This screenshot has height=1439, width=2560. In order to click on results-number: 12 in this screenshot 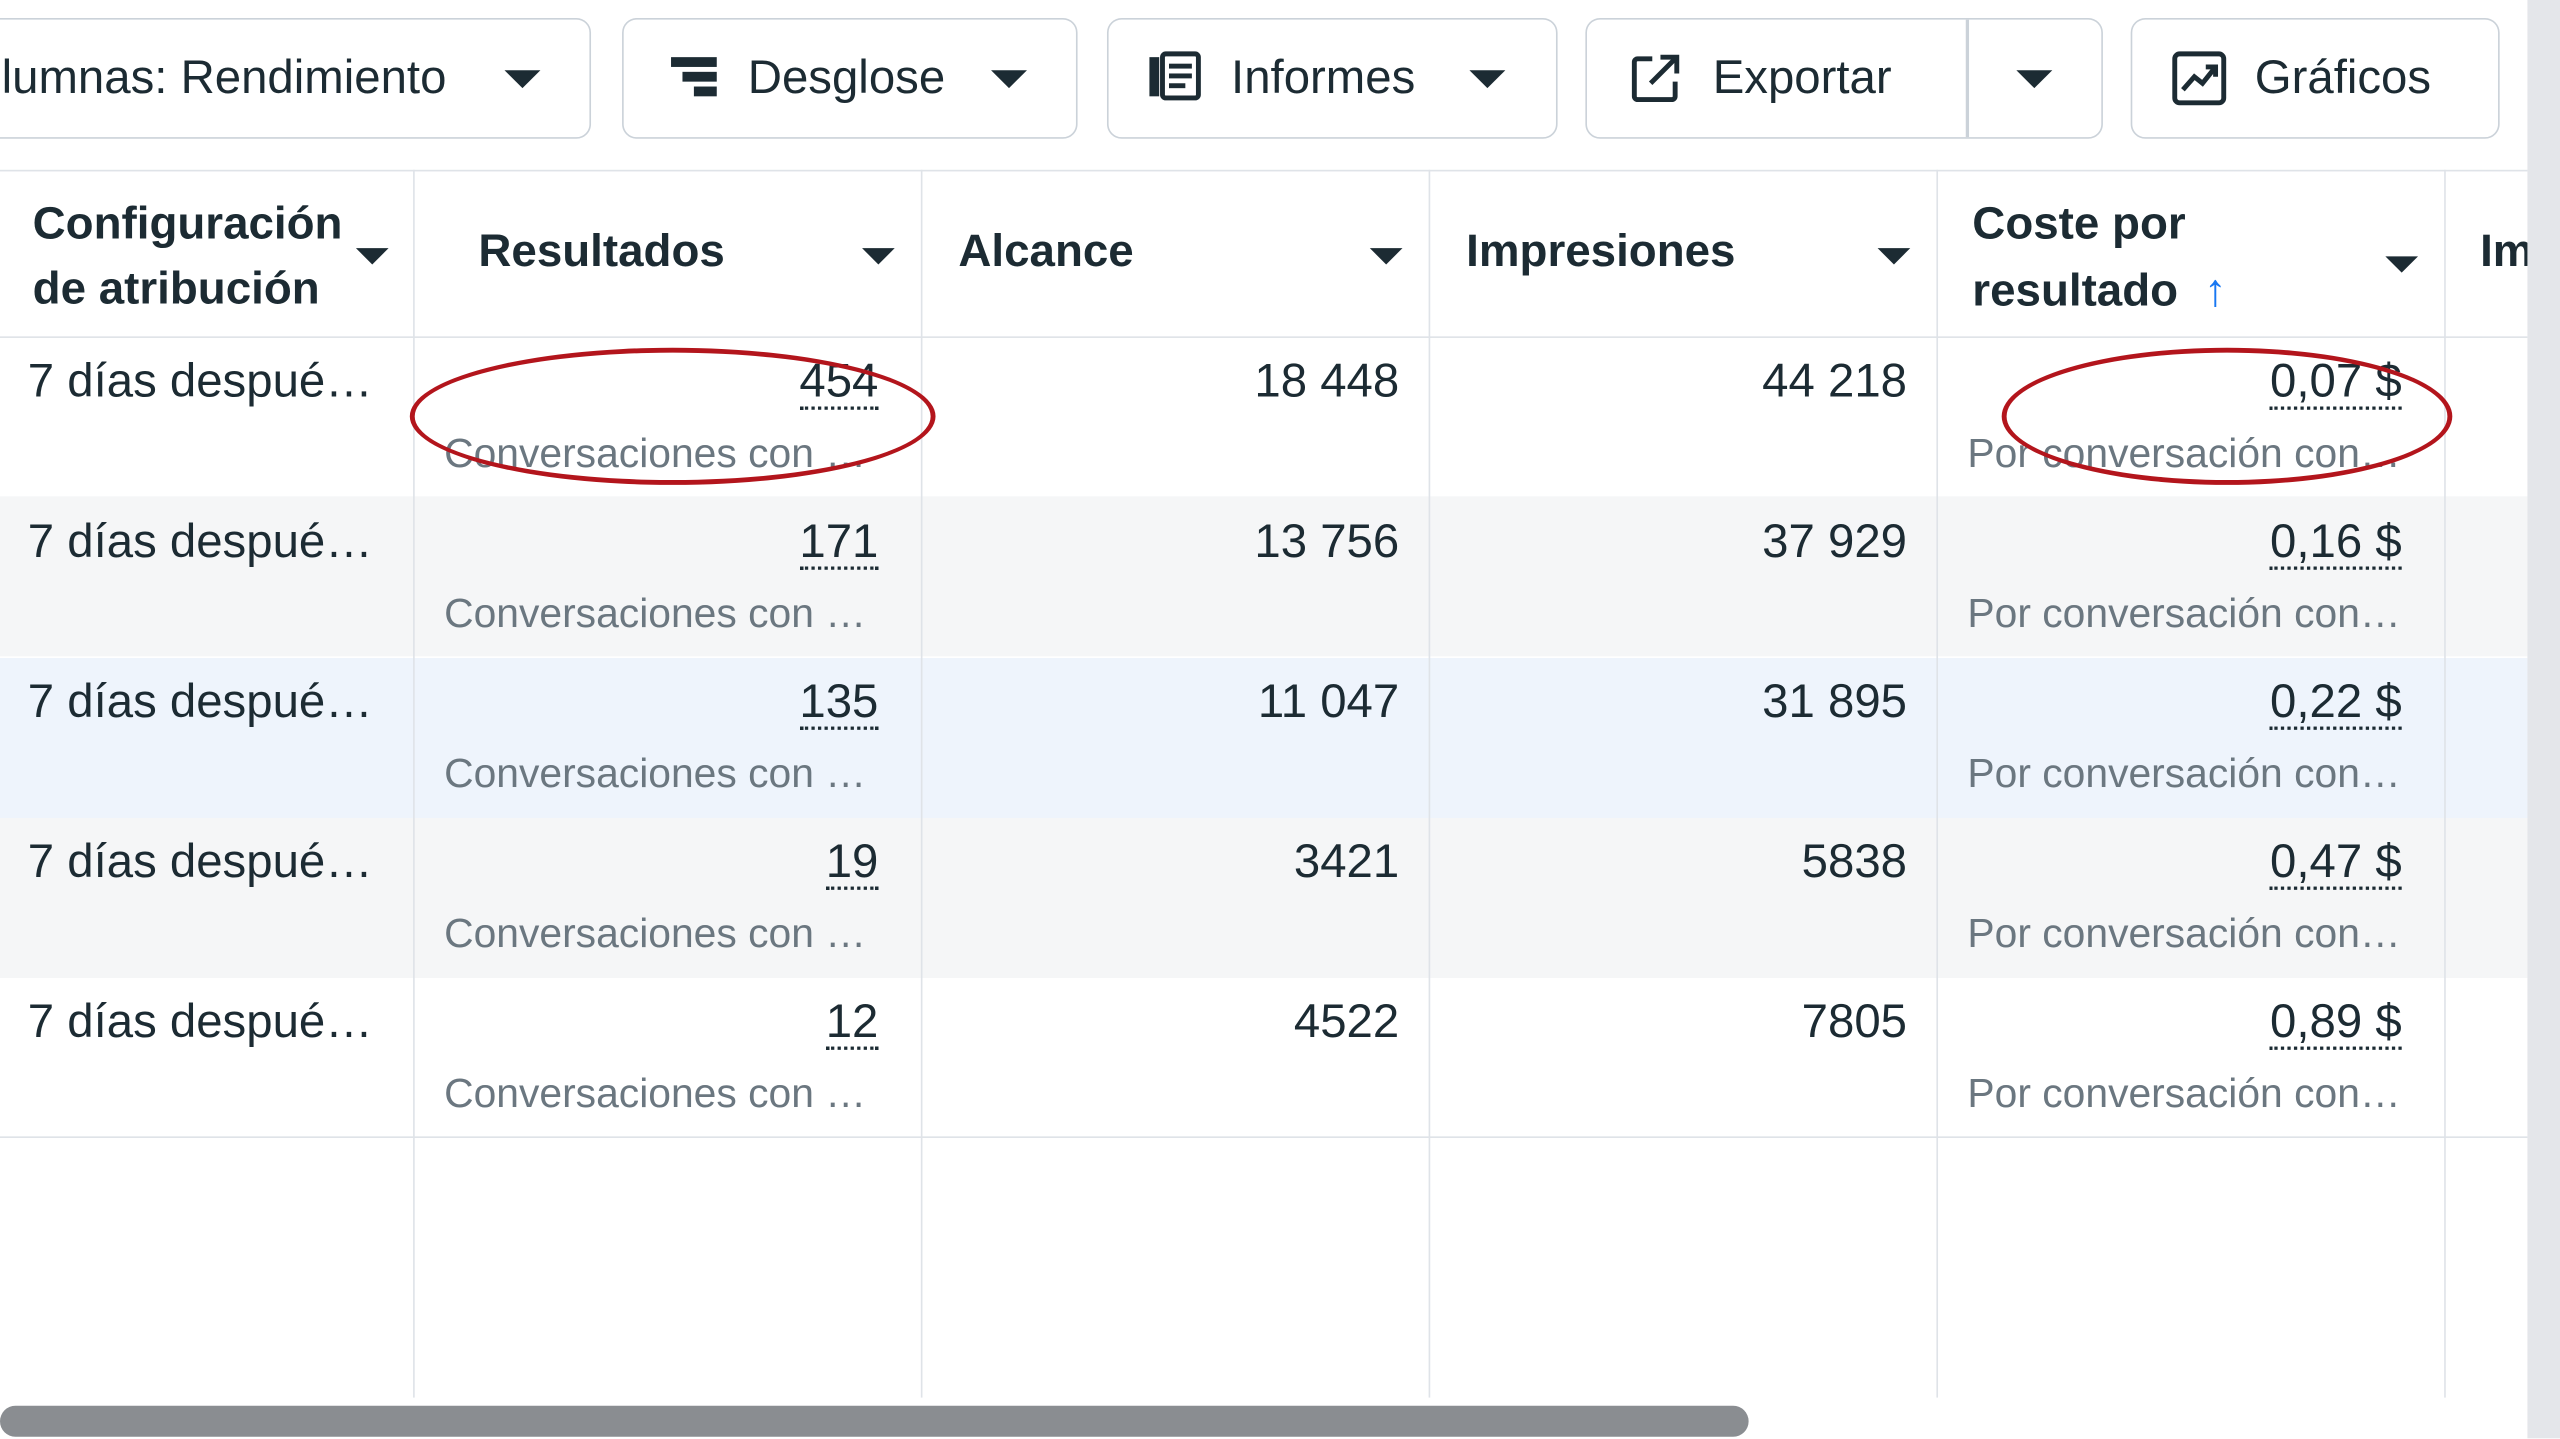, I will do `click(852, 1024)`.